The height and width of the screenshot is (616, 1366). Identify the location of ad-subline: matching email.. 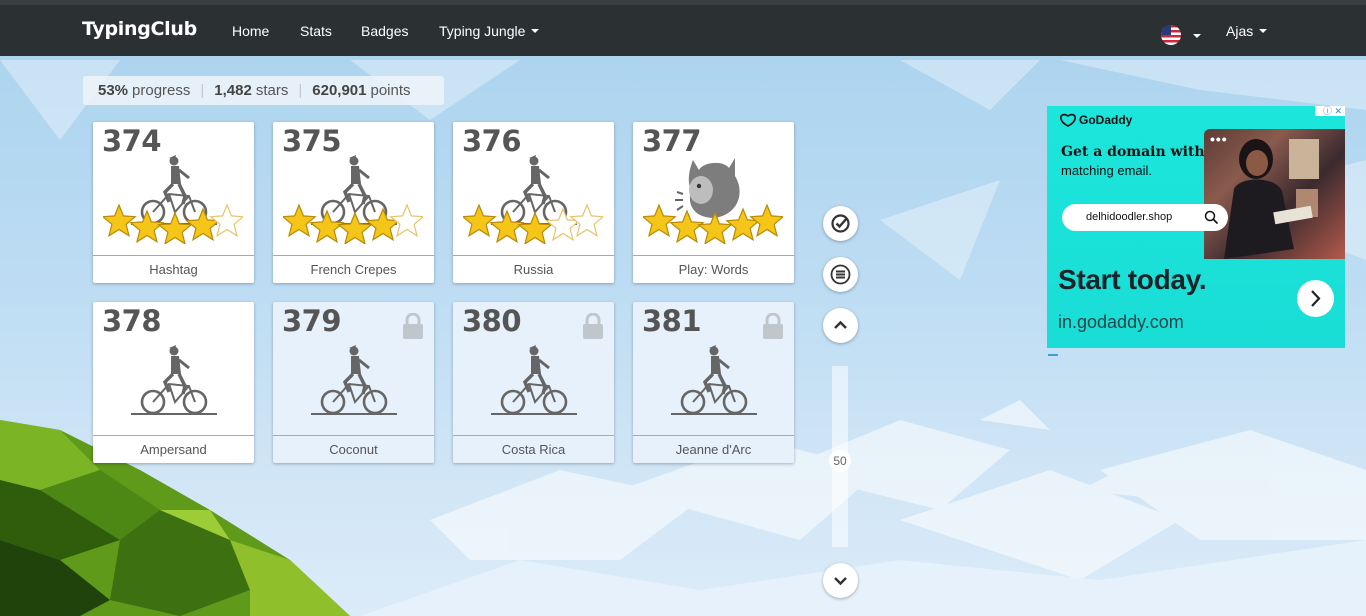
(1107, 170).